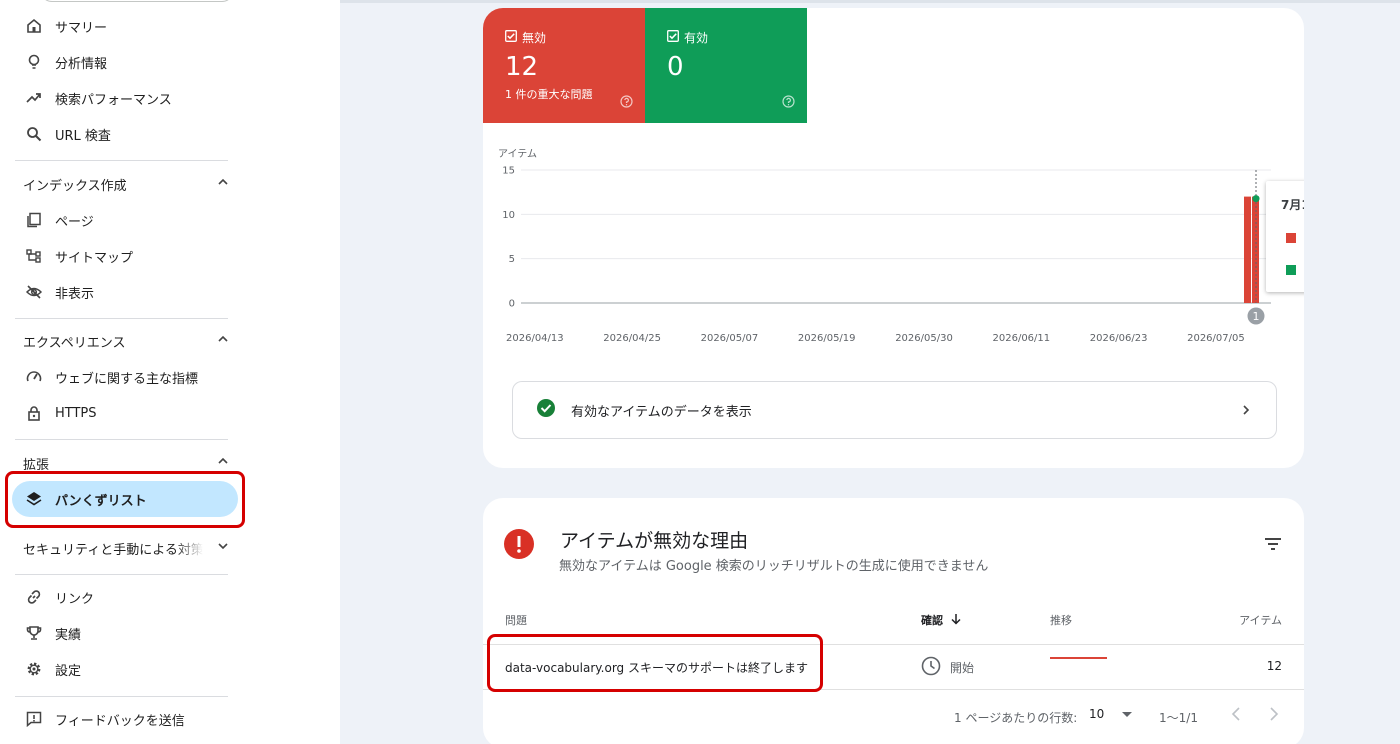 The height and width of the screenshot is (744, 1400). What do you see at coordinates (1247, 249) in the screenshot?
I see `bar` at bounding box center [1247, 249].